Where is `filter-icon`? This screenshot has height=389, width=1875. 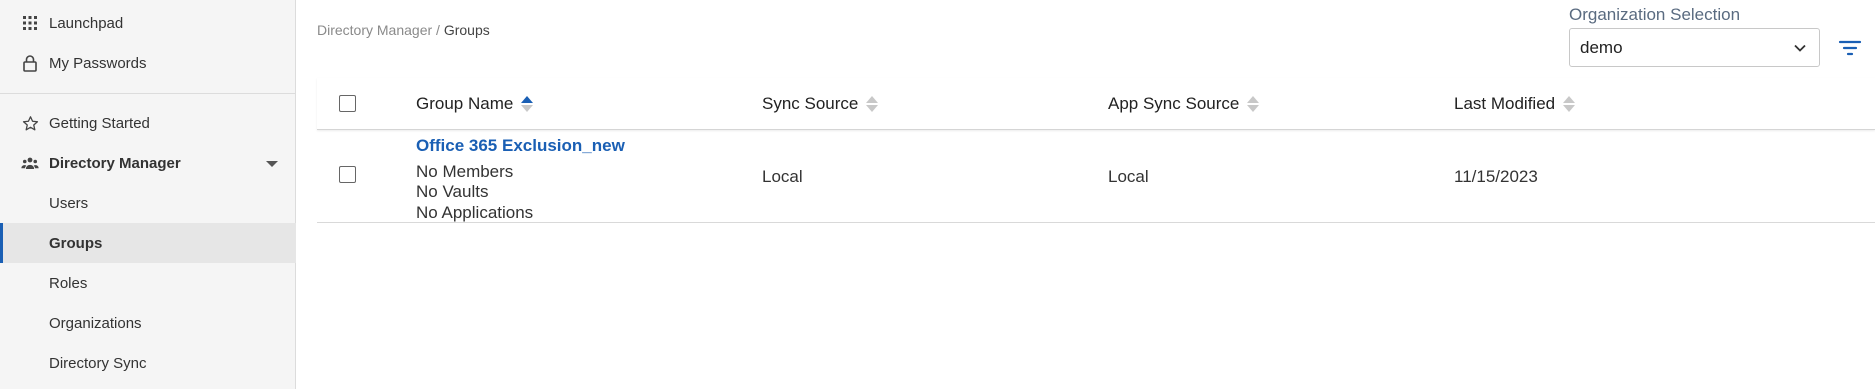
filter-icon is located at coordinates (1850, 48).